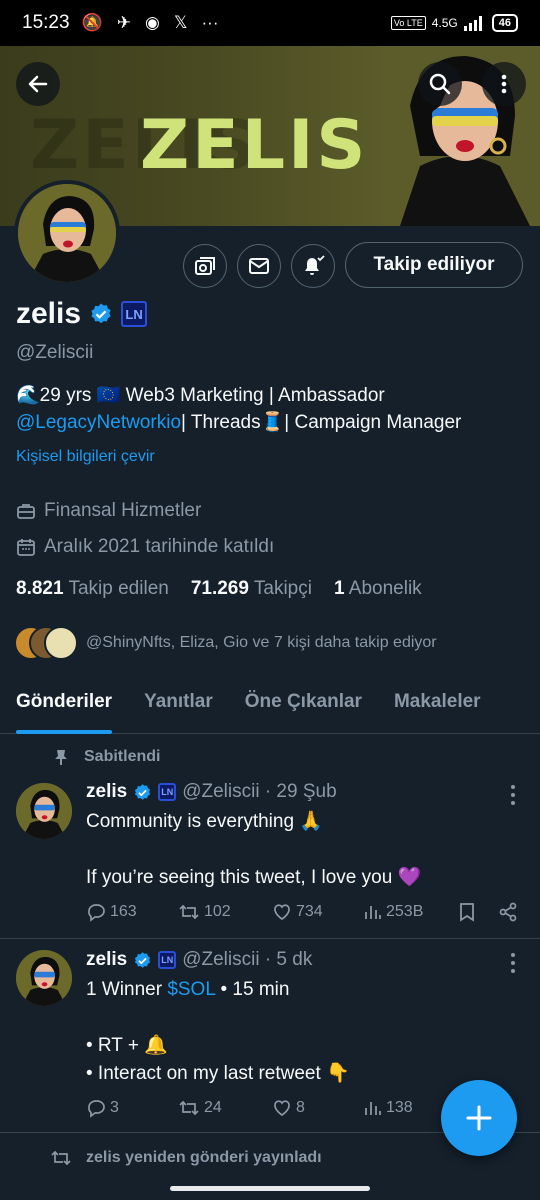  I want to click on following-stat: 8.821 Takip edilen, so click(92, 589).